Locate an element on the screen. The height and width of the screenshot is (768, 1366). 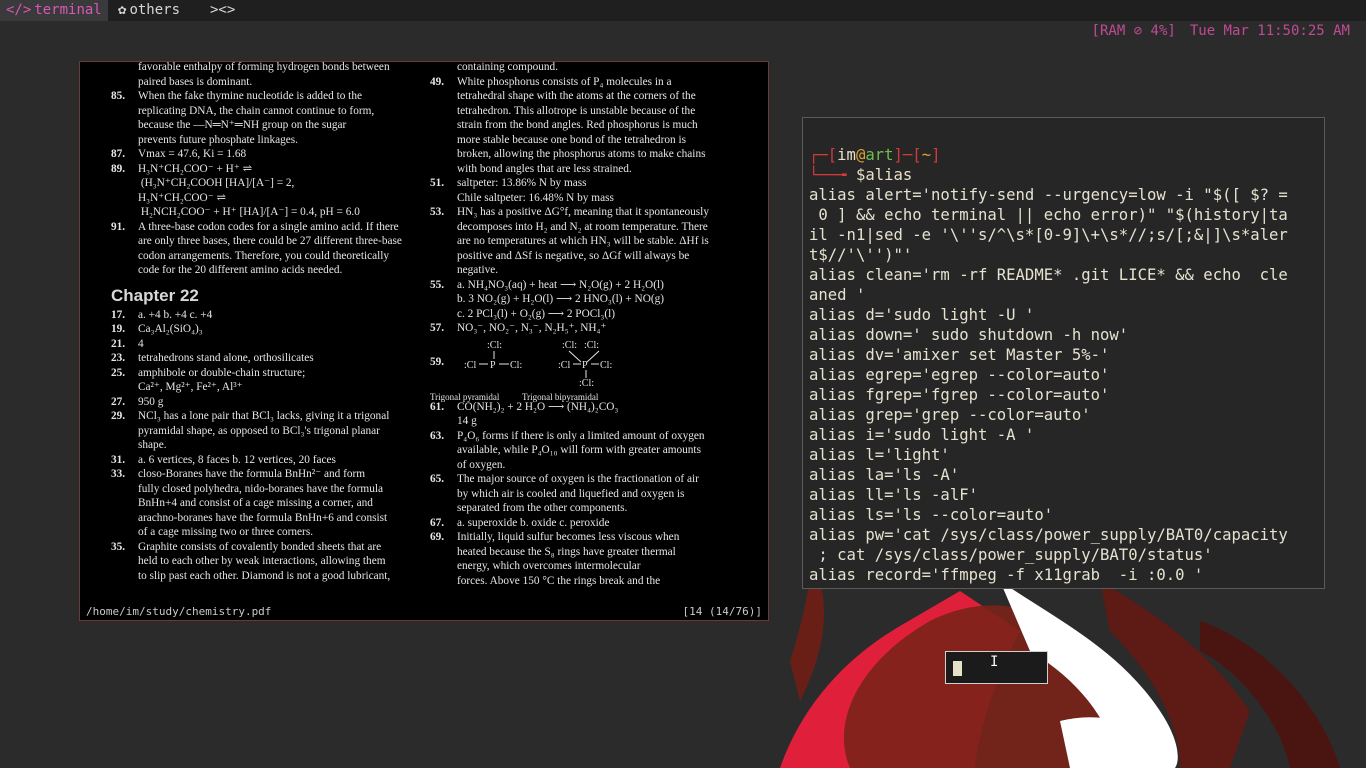
pdf-text-line: 67. a. superoxide b. oxide c. peroxide is located at coordinates (580, 523).